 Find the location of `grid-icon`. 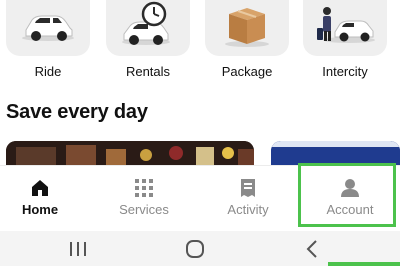

grid-icon is located at coordinates (144, 188).